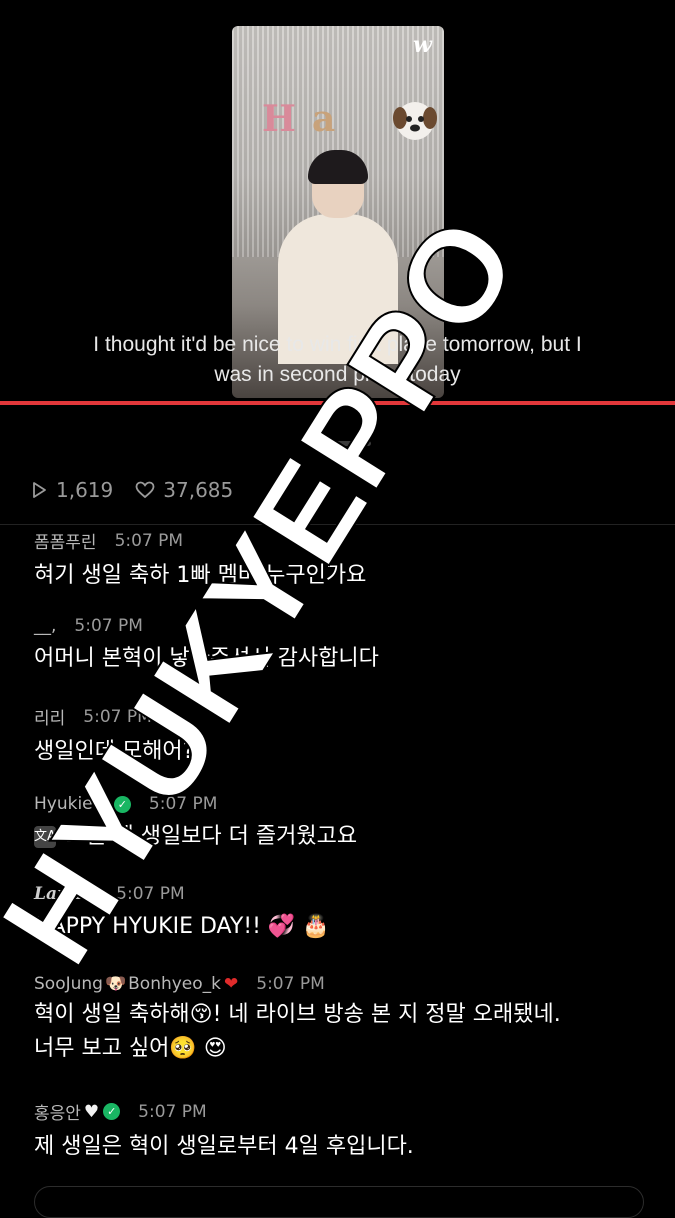 The height and width of the screenshot is (1218, 675). I want to click on comment: Hyukie ❤ ✓ 5:07 PM 文A 오늘 제 생일보다 더 즐거웠고요, so click(195, 824).